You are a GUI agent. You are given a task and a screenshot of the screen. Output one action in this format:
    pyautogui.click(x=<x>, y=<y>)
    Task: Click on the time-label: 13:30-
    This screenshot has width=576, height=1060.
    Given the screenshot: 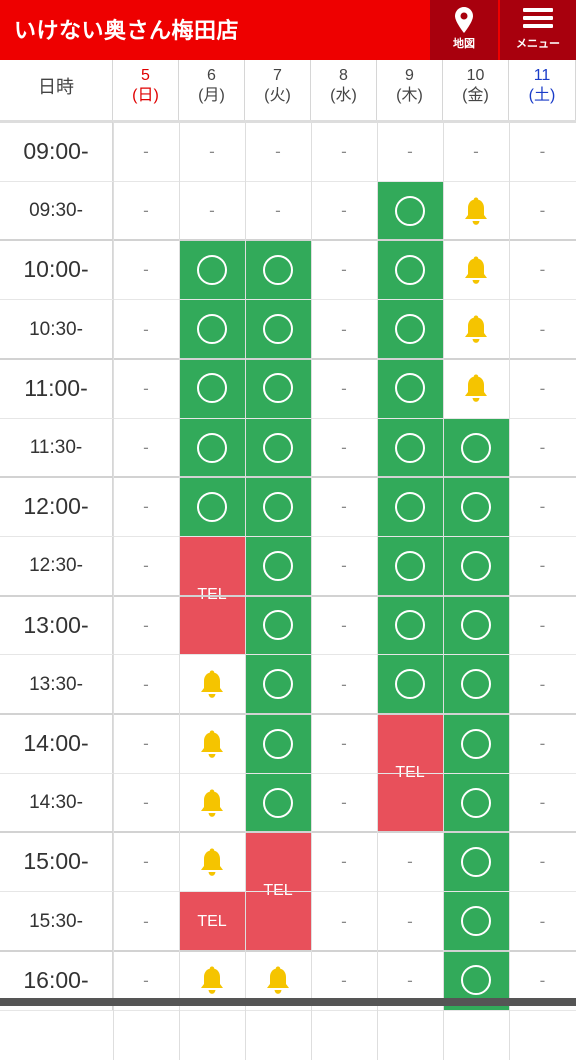 What is the action you would take?
    pyautogui.click(x=56, y=684)
    